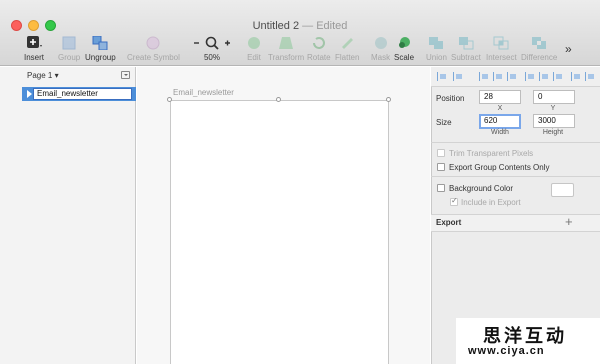  I want to click on insert-button: Insert, so click(34, 49).